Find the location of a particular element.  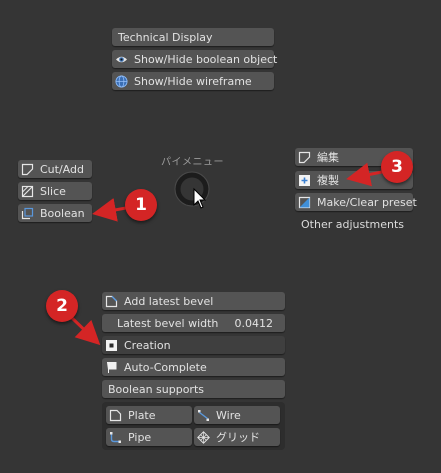

globe-icon is located at coordinates (121, 81).